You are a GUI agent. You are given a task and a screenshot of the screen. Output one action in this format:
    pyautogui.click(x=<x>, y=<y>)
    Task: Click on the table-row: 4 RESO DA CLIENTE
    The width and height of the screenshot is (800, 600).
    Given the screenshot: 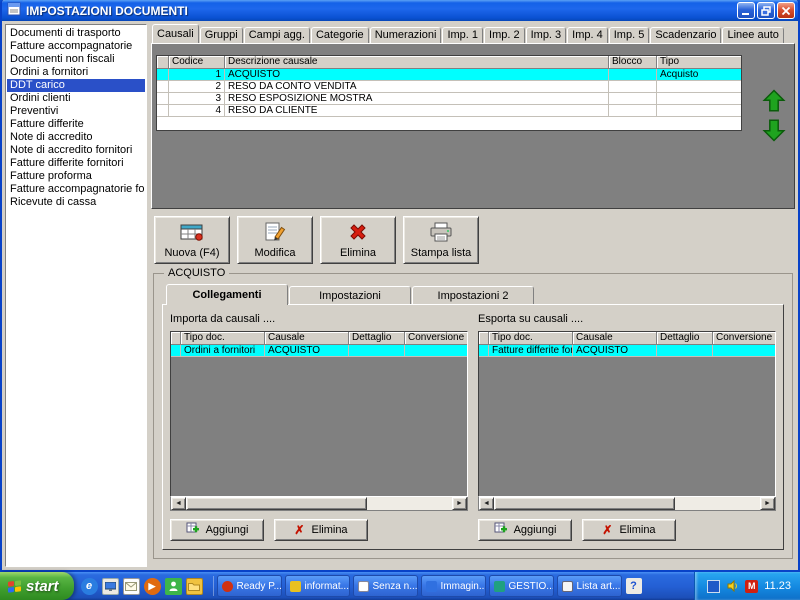 What is the action you would take?
    pyautogui.click(x=449, y=111)
    